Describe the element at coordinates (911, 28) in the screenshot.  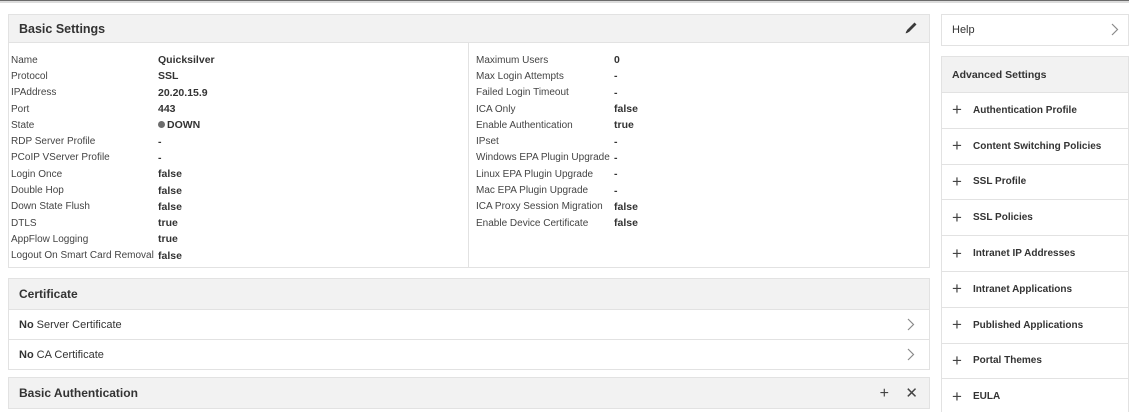
I see `pencil-icon` at that location.